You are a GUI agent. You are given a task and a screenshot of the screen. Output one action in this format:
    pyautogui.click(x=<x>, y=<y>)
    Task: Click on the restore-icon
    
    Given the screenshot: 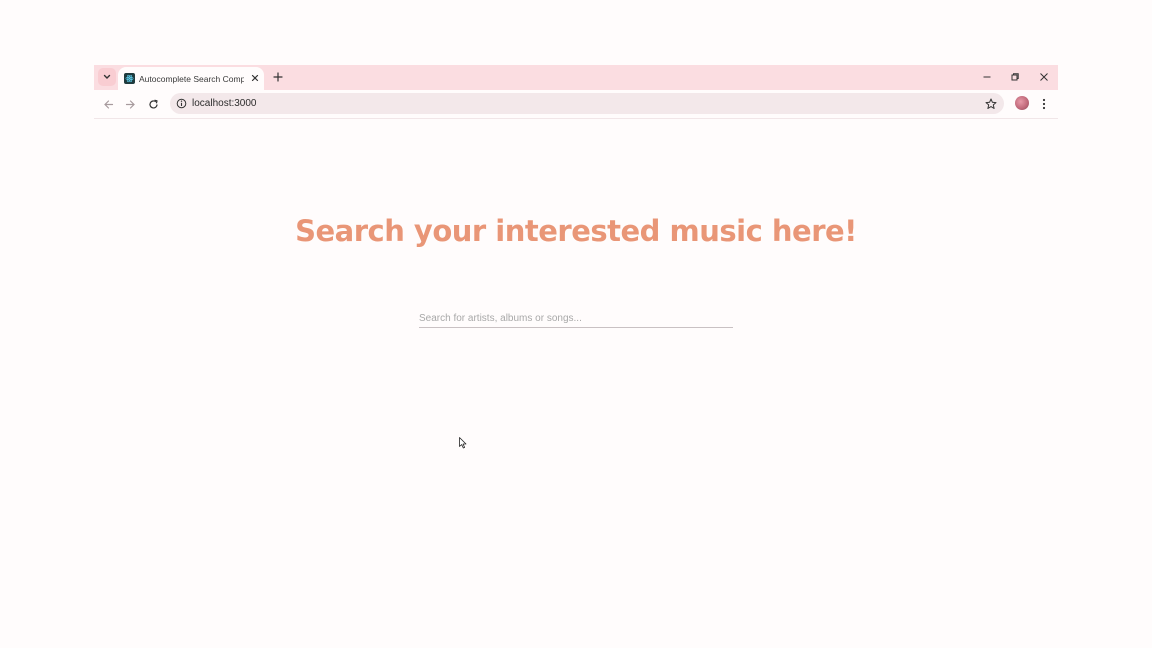 What is the action you would take?
    pyautogui.click(x=1015, y=77)
    